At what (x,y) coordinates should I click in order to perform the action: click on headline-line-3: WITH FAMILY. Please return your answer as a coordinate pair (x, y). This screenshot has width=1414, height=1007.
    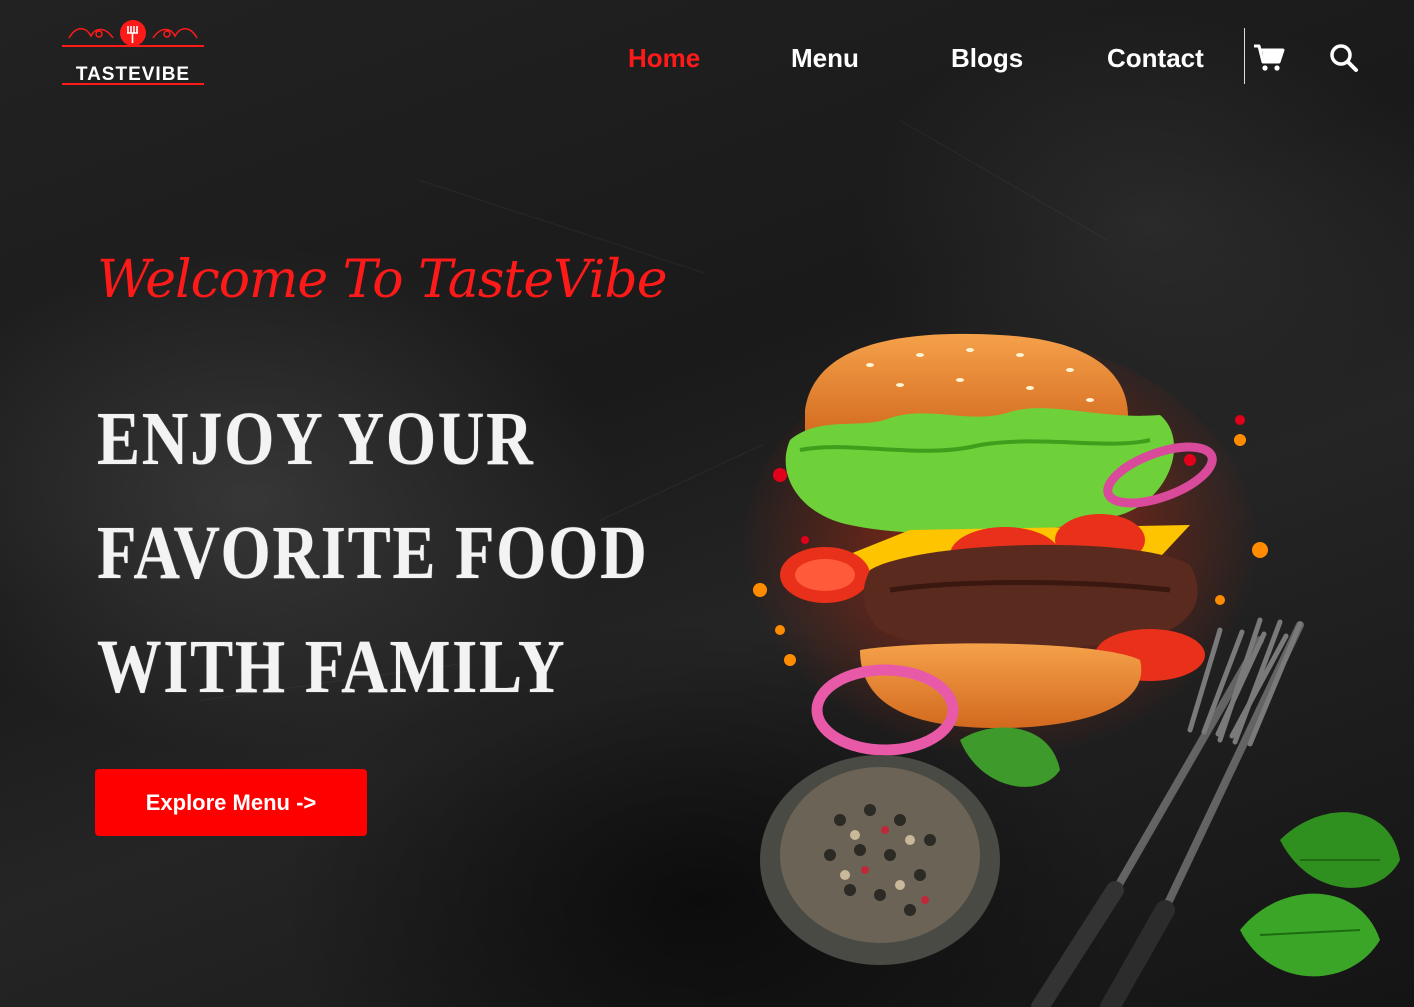
    Looking at the image, I should click on (332, 667).